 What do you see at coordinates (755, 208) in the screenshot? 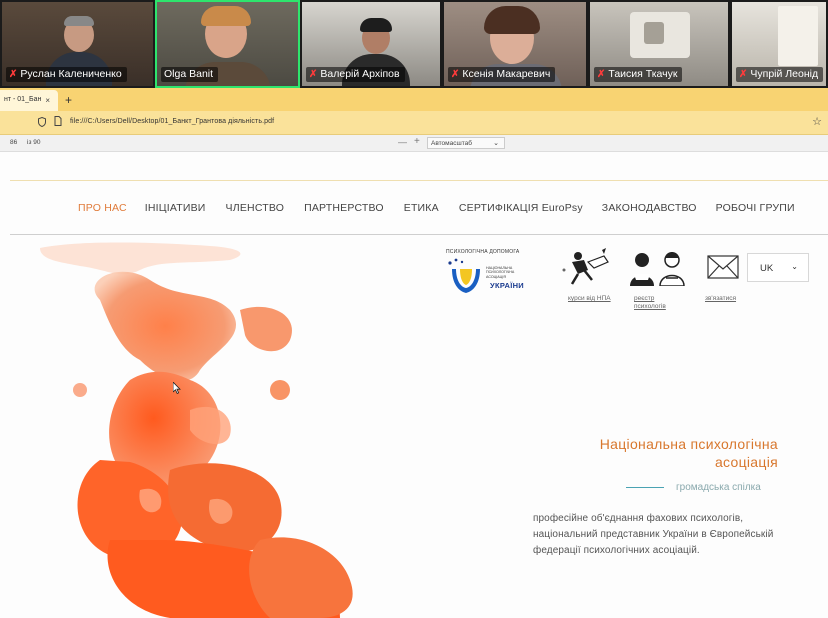
I see `nav-item-working-groups: РОБОЧІ ГРУПИ` at bounding box center [755, 208].